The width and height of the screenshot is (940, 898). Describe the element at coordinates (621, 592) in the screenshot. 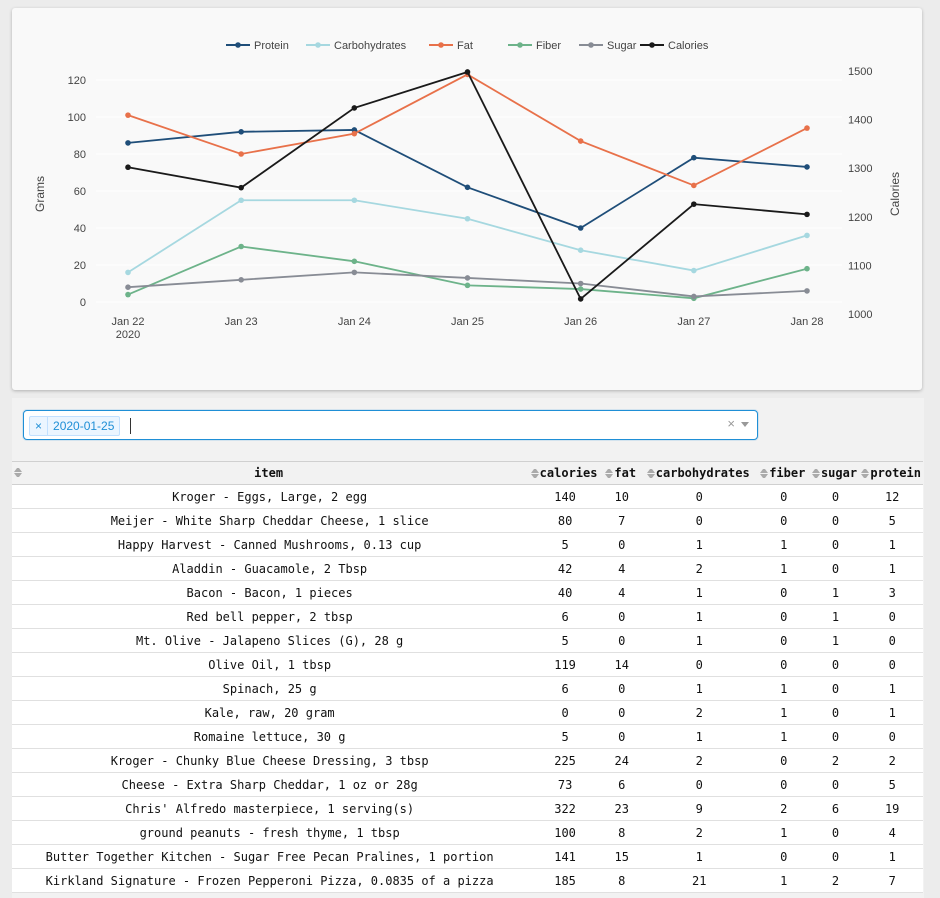

I see `cell-fat: 4` at that location.